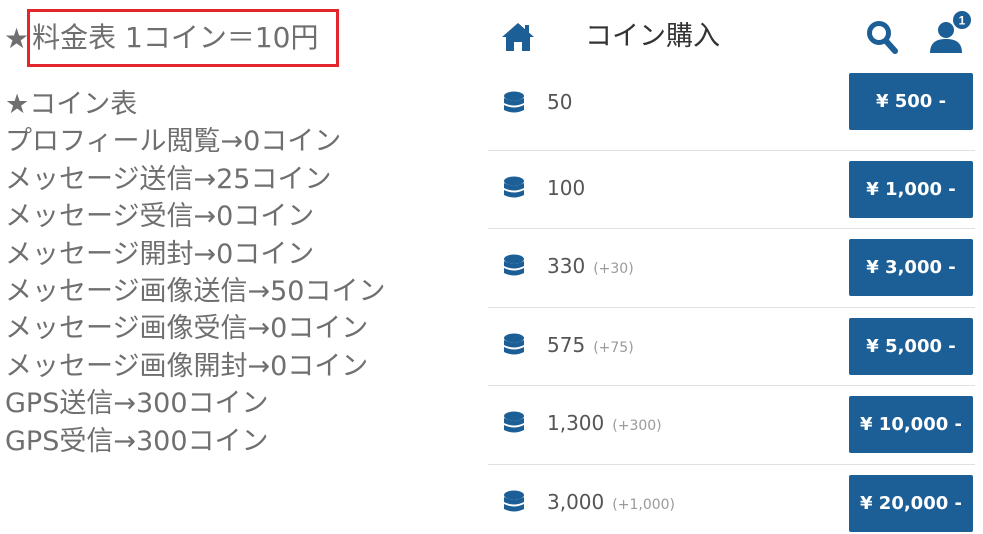  I want to click on coin-bonus: (+300), so click(637, 426).